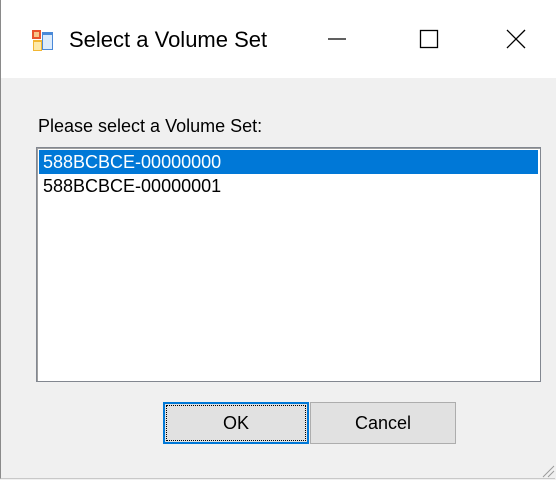  Describe the element at coordinates (42, 40) in the screenshot. I see `application-window-icon` at that location.